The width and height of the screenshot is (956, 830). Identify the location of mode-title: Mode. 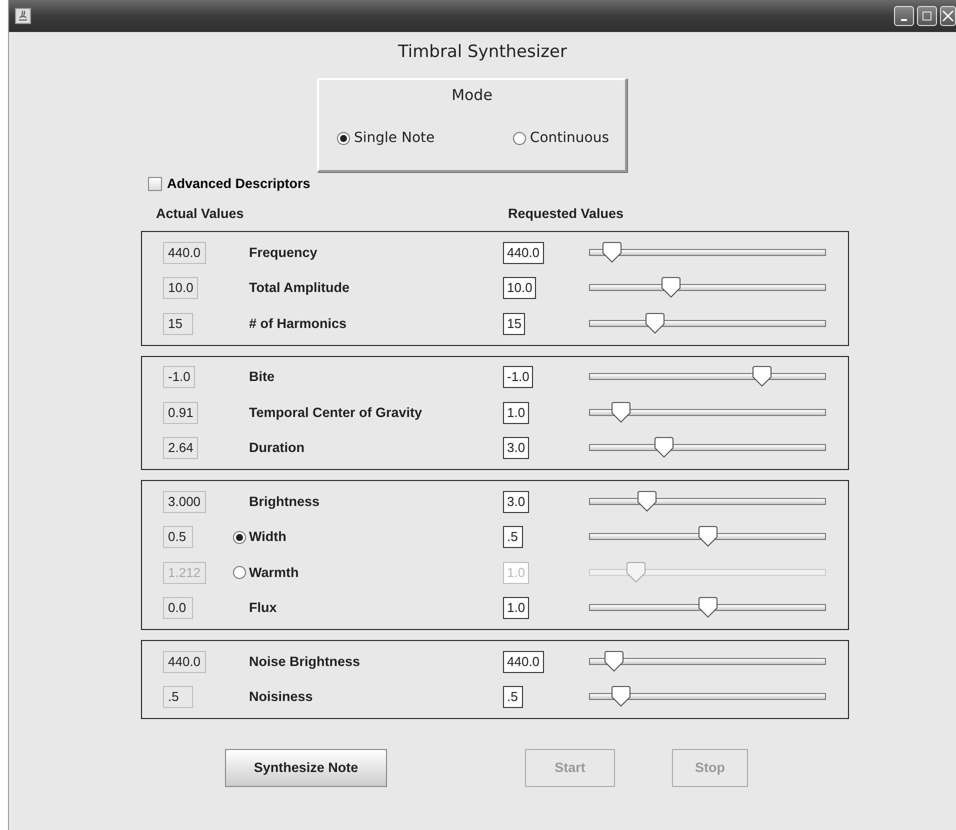
(472, 95).